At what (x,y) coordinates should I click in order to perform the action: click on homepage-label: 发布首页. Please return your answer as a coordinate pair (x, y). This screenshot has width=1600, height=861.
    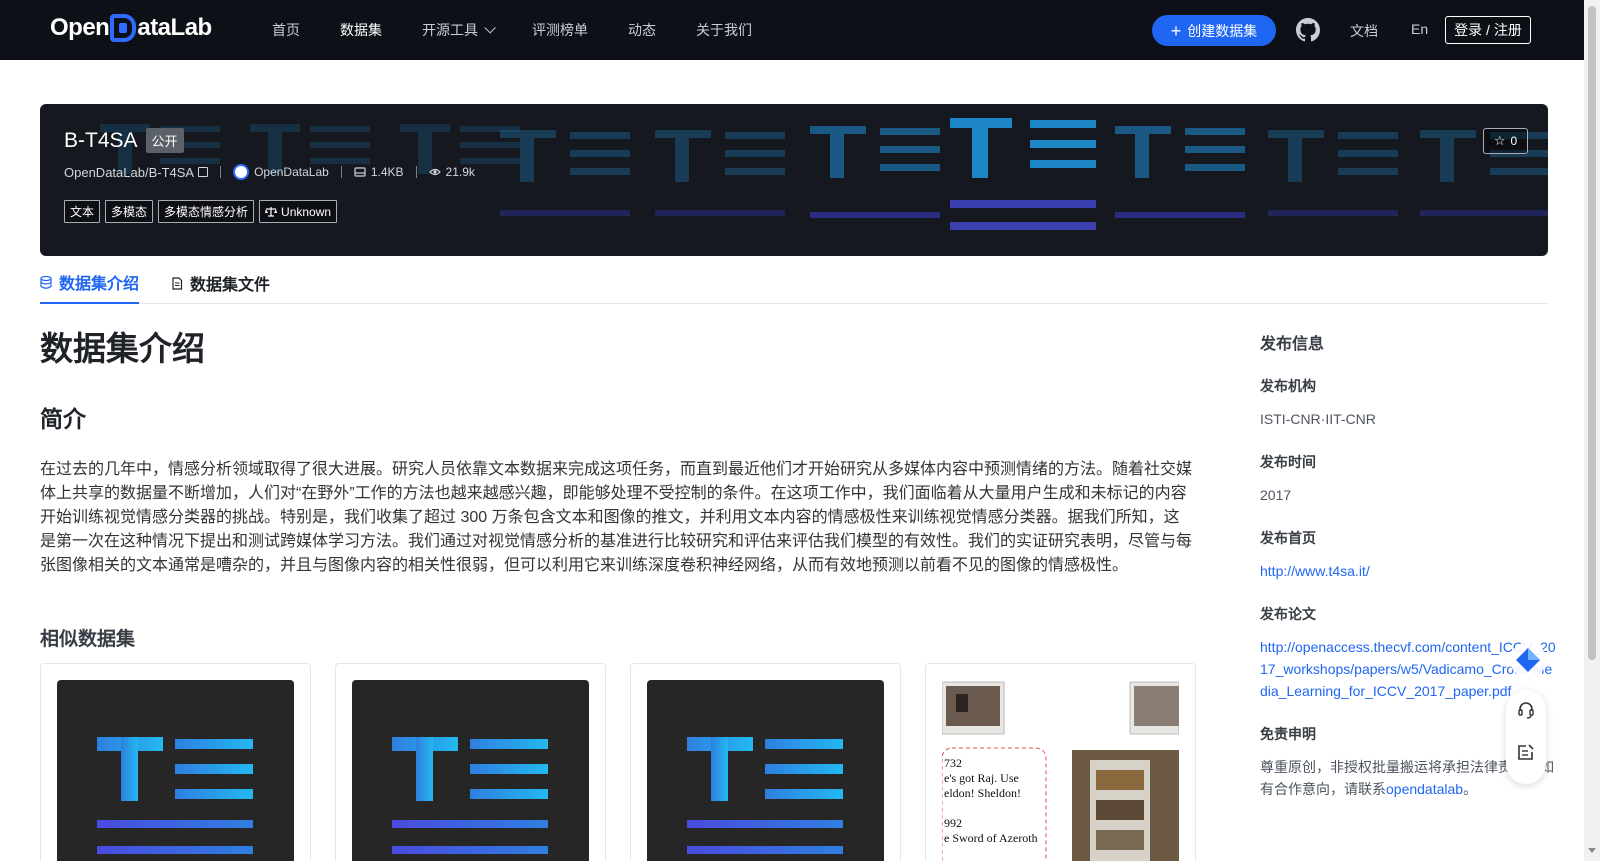
    Looking at the image, I should click on (1288, 538).